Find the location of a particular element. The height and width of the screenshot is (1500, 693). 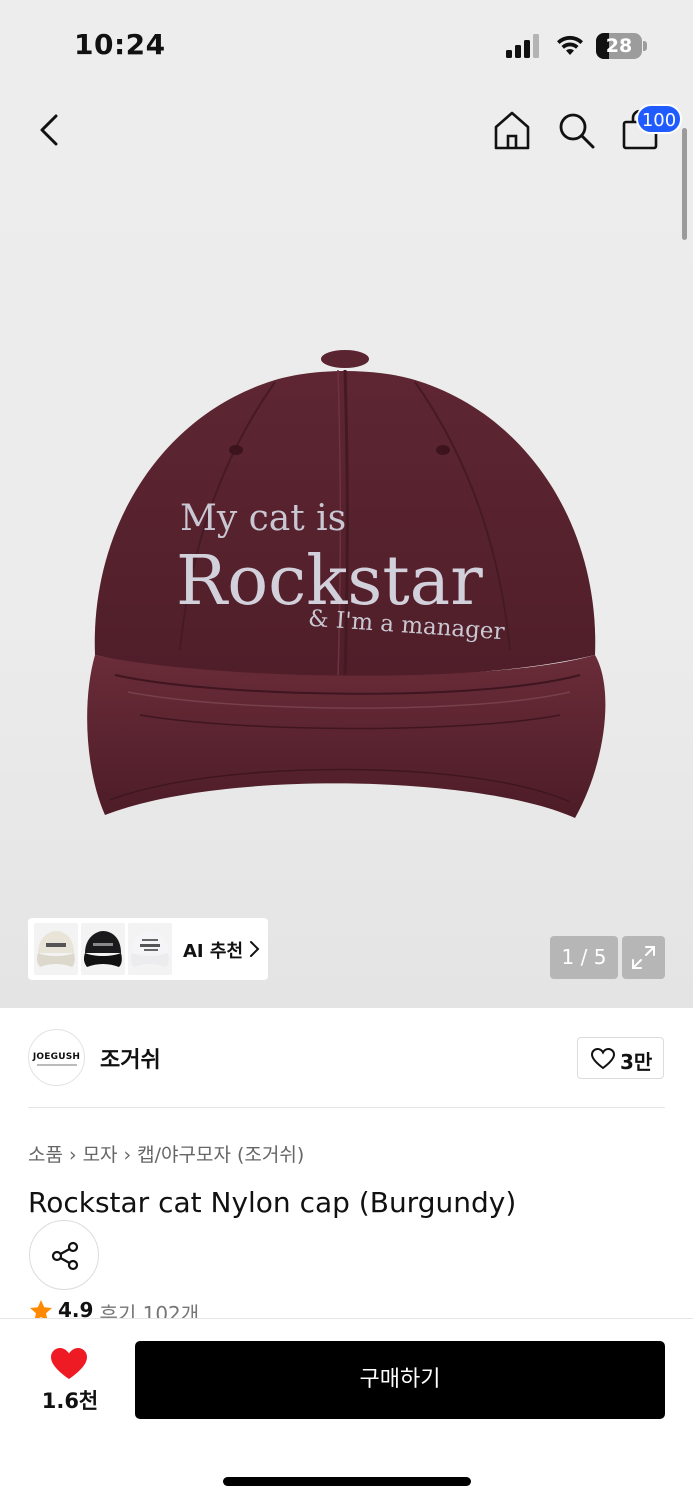

brand-logo: JOEGUSH is located at coordinates (56, 1057).